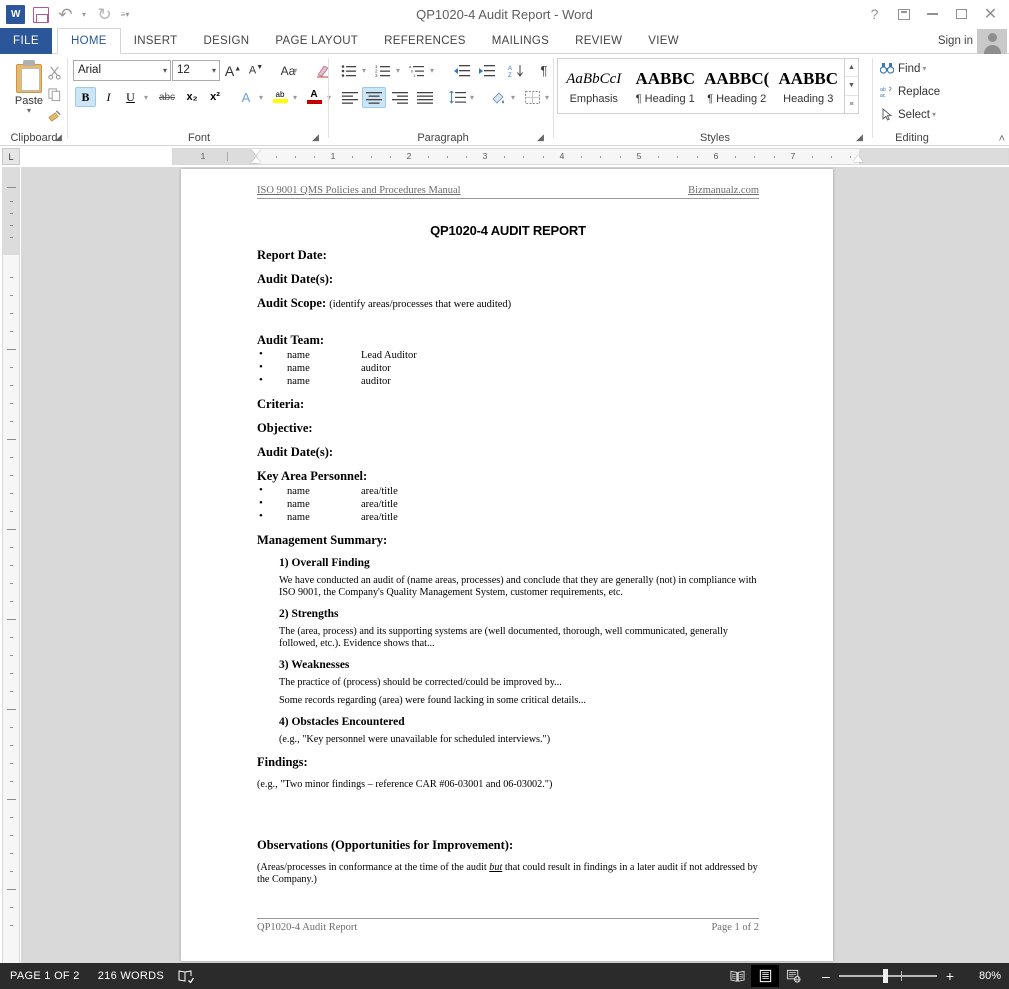 The height and width of the screenshot is (989, 1009). Describe the element at coordinates (256, 70) in the screenshot. I see `shrink-font-button: A▼` at that location.